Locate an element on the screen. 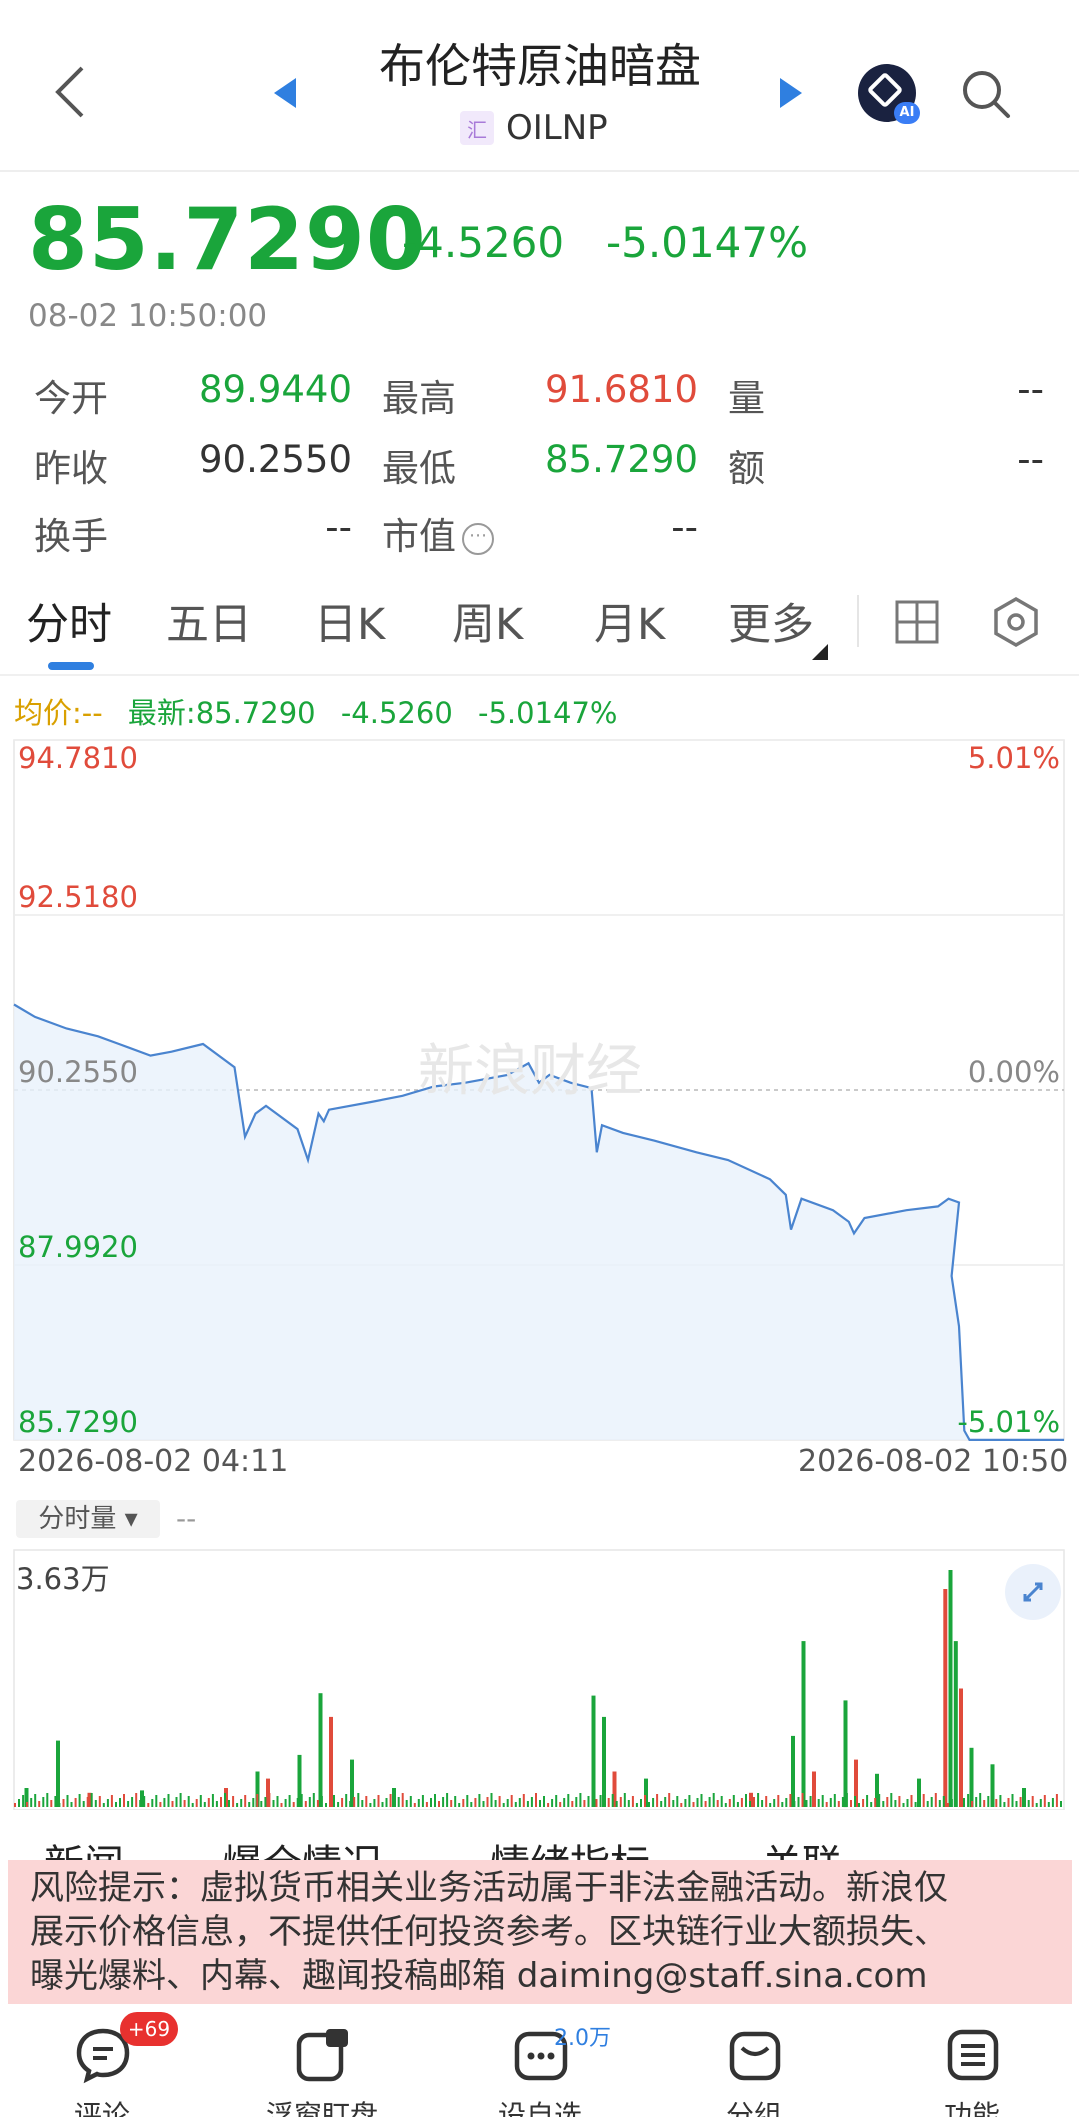 This screenshot has height=2117, width=1079. latest-price-text: 最新:85.7290 is located at coordinates (221, 713).